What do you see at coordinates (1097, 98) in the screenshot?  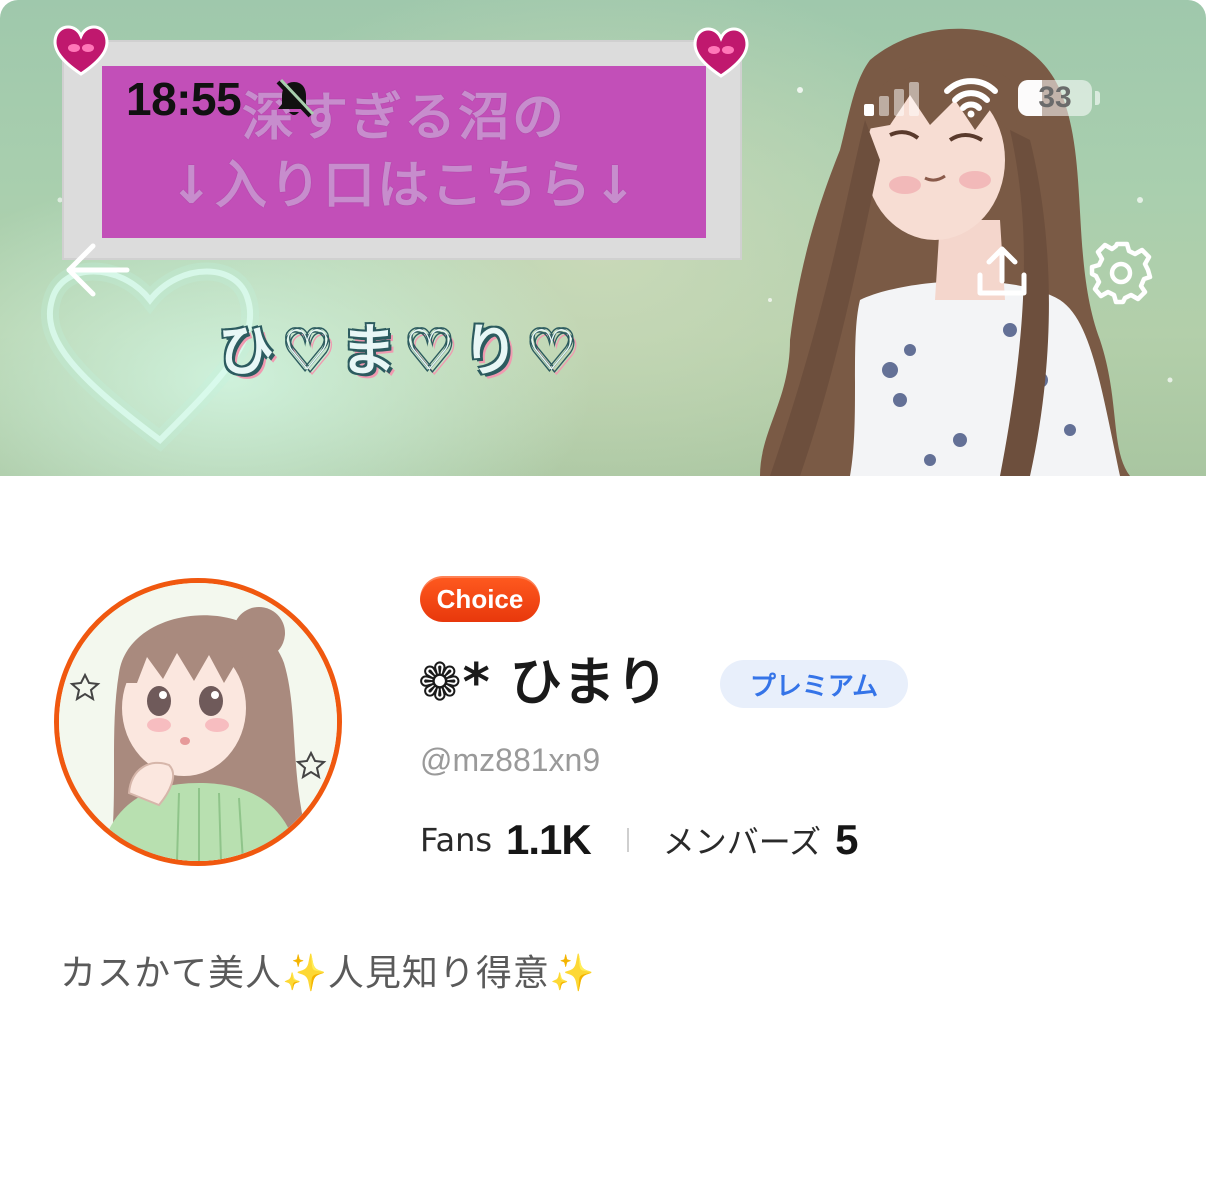 I see `battery-nub` at bounding box center [1097, 98].